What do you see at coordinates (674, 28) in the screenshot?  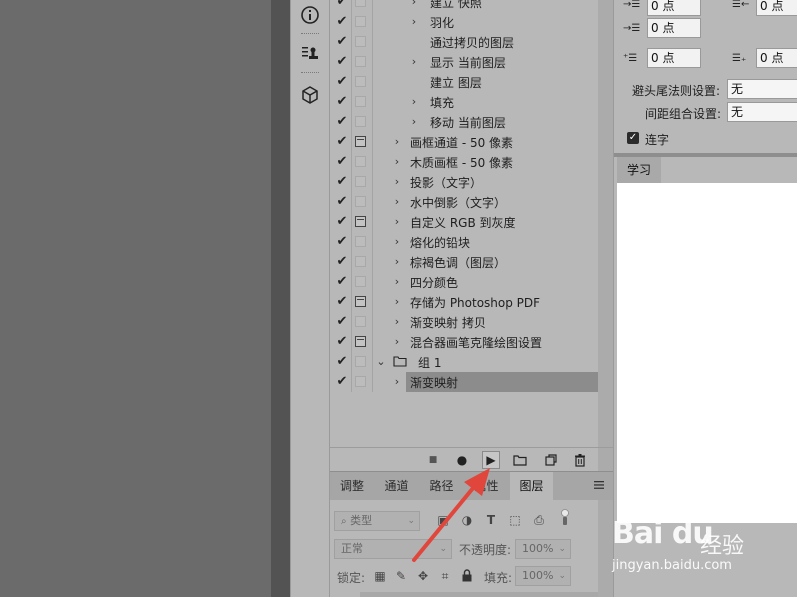 I see `indent-first-line-field: 0 点` at bounding box center [674, 28].